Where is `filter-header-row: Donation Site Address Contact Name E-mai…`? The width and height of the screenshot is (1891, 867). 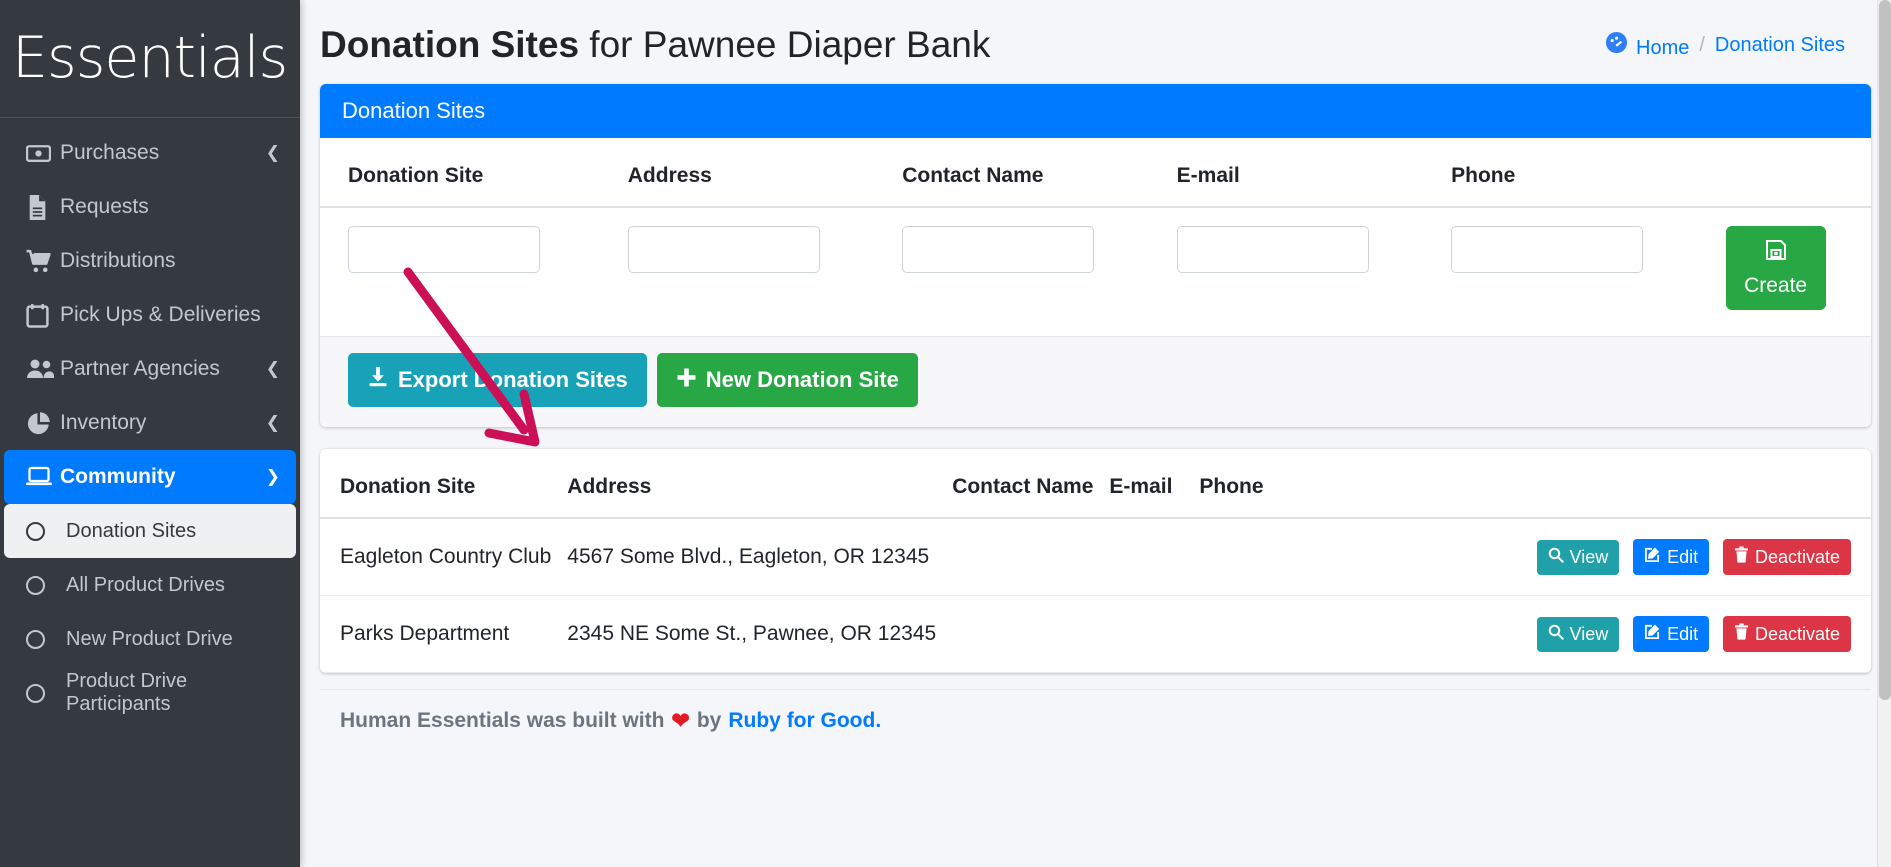 filter-header-row: Donation Site Address Contact Name E-mai… is located at coordinates (1095, 173).